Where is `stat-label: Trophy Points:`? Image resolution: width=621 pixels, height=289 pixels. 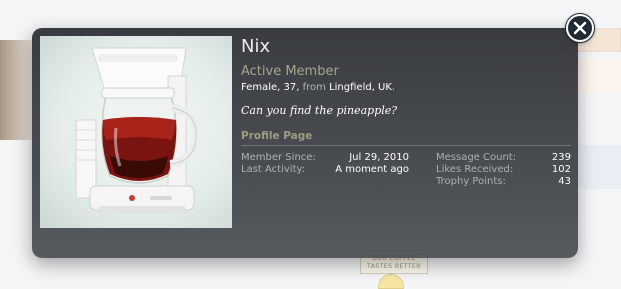
stat-label: Trophy Points: is located at coordinates (471, 181).